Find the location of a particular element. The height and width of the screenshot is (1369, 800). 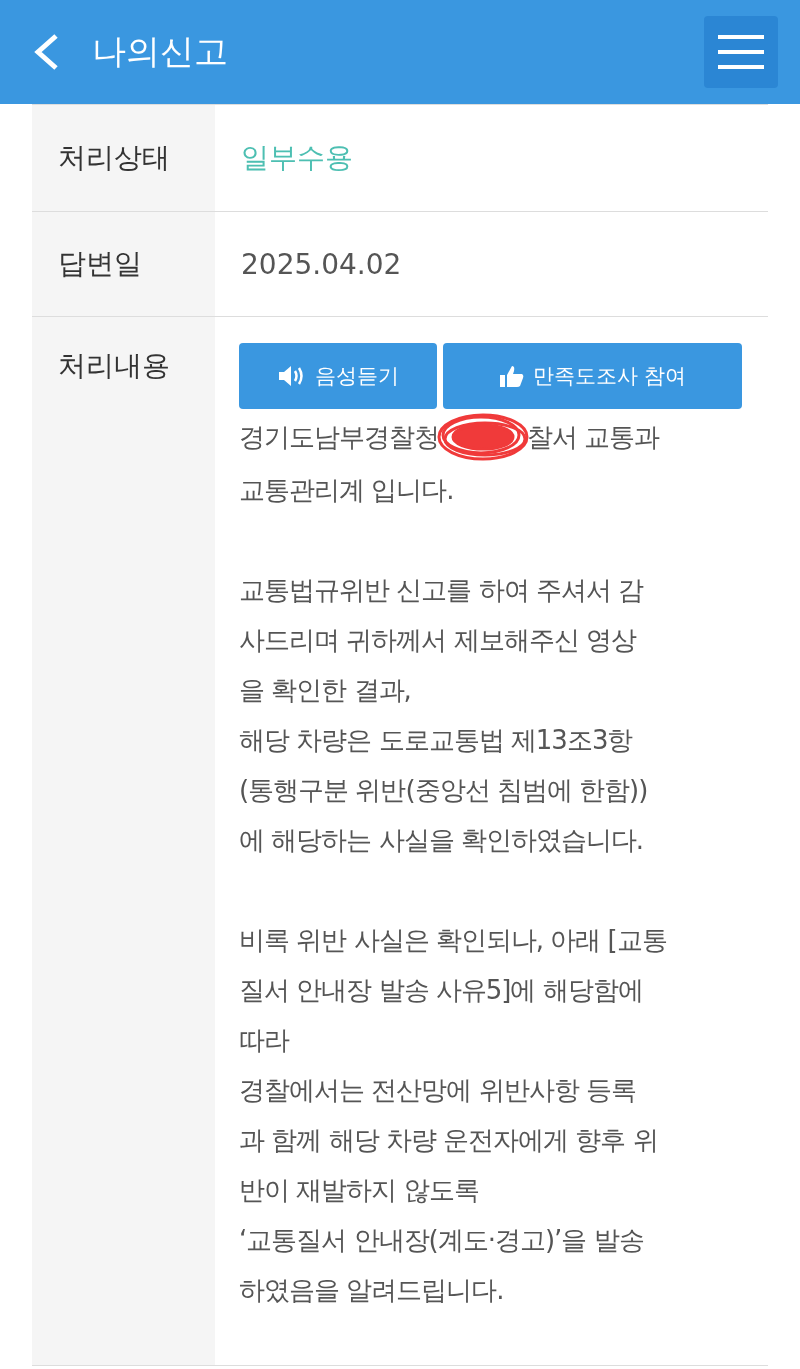

answer-text: 해당 차량은 도로교통법 제13조3항 is located at coordinates (436, 740).